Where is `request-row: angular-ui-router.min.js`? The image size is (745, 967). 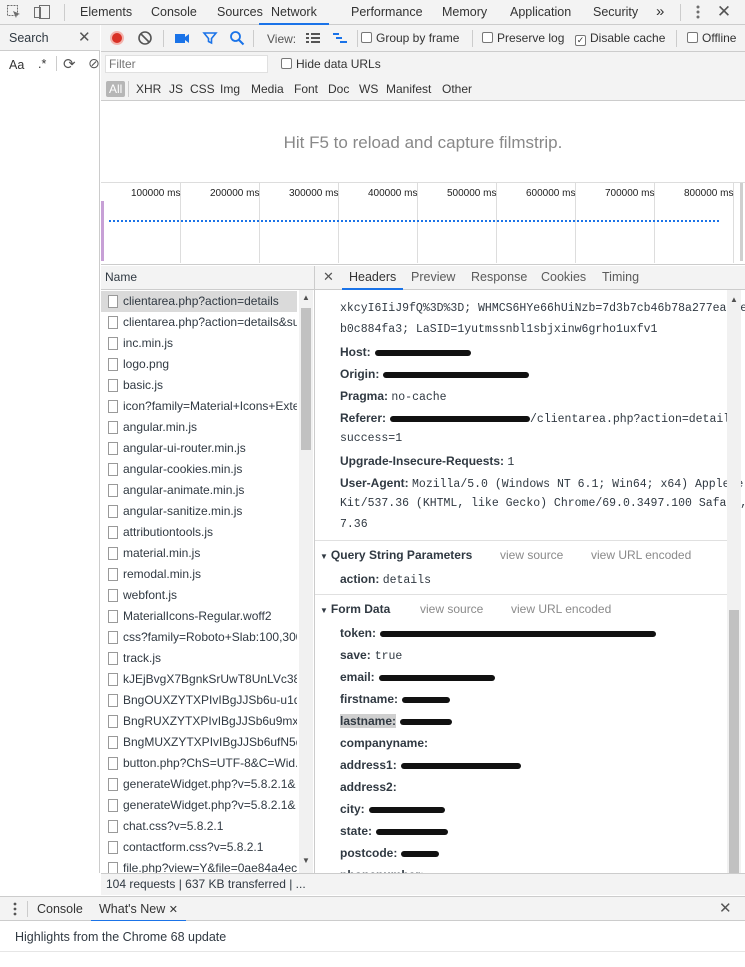
request-row: angular-ui-router.min.js is located at coordinates (199, 448).